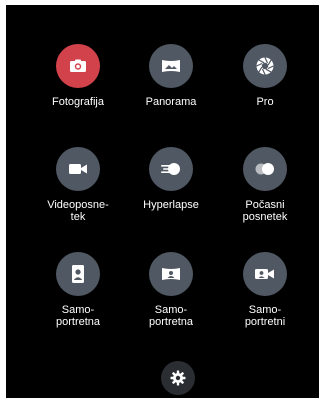 The image size is (328, 408). I want to click on slow-motion-icon, so click(264, 169).